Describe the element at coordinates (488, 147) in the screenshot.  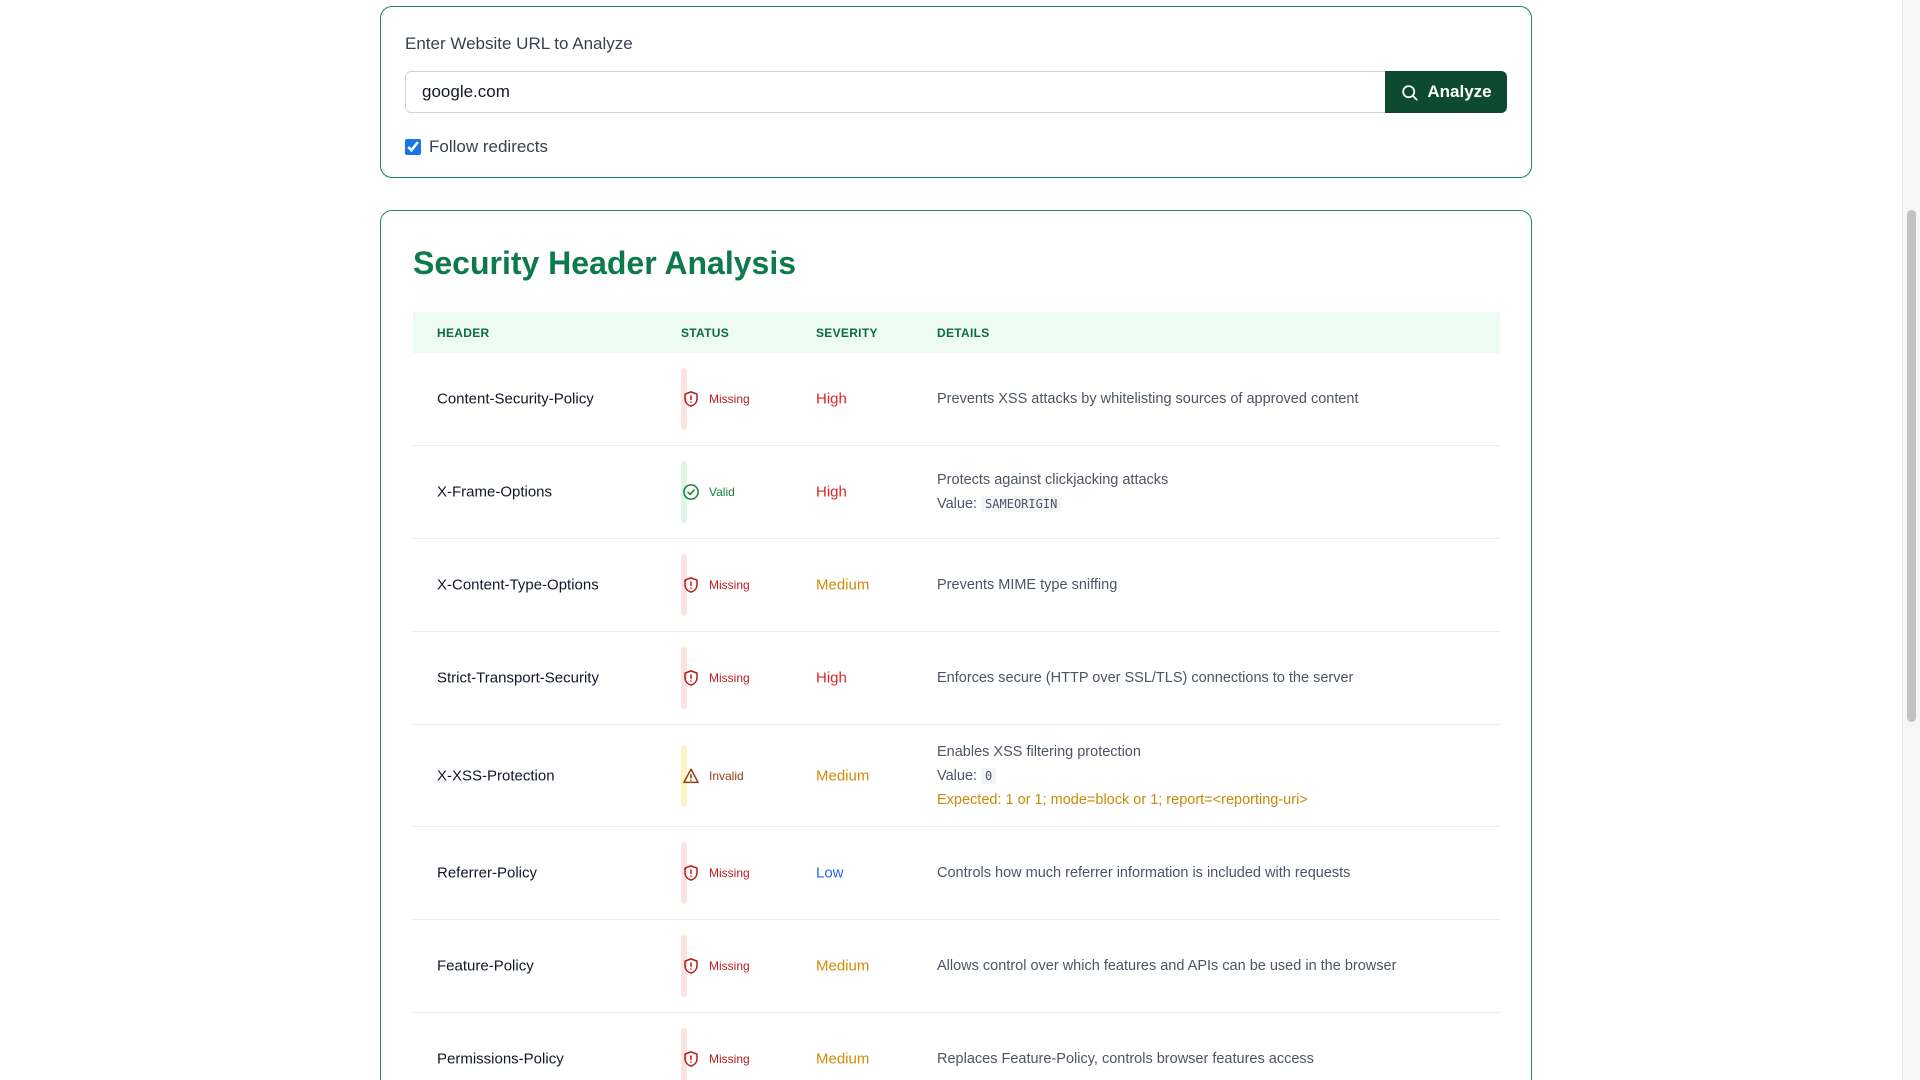
I see `follow-redirects-label: Follow redirects` at that location.